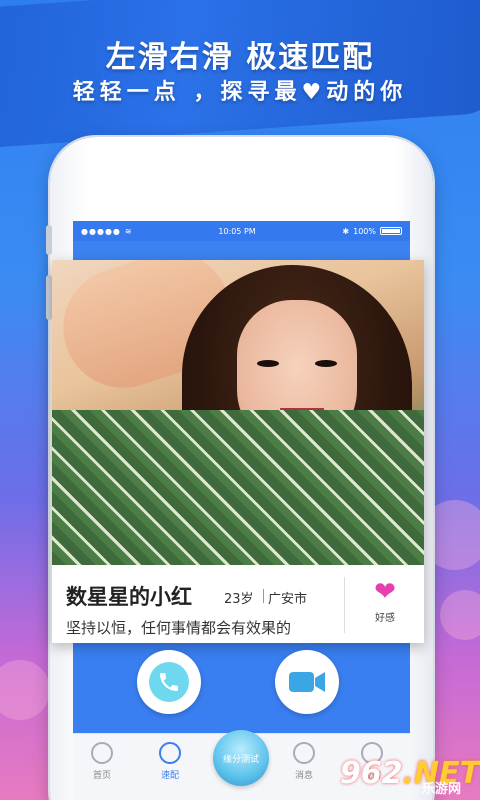 The image size is (480, 800). Describe the element at coordinates (371, 773) in the screenshot. I see `watermark-number: 962` at that location.